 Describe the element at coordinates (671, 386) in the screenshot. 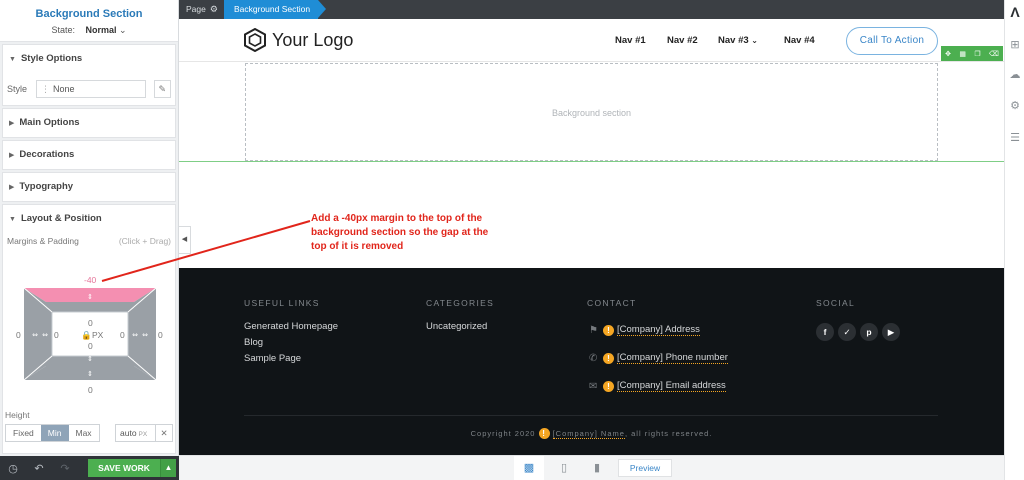

I see `contact-text: [Company] Email address` at that location.